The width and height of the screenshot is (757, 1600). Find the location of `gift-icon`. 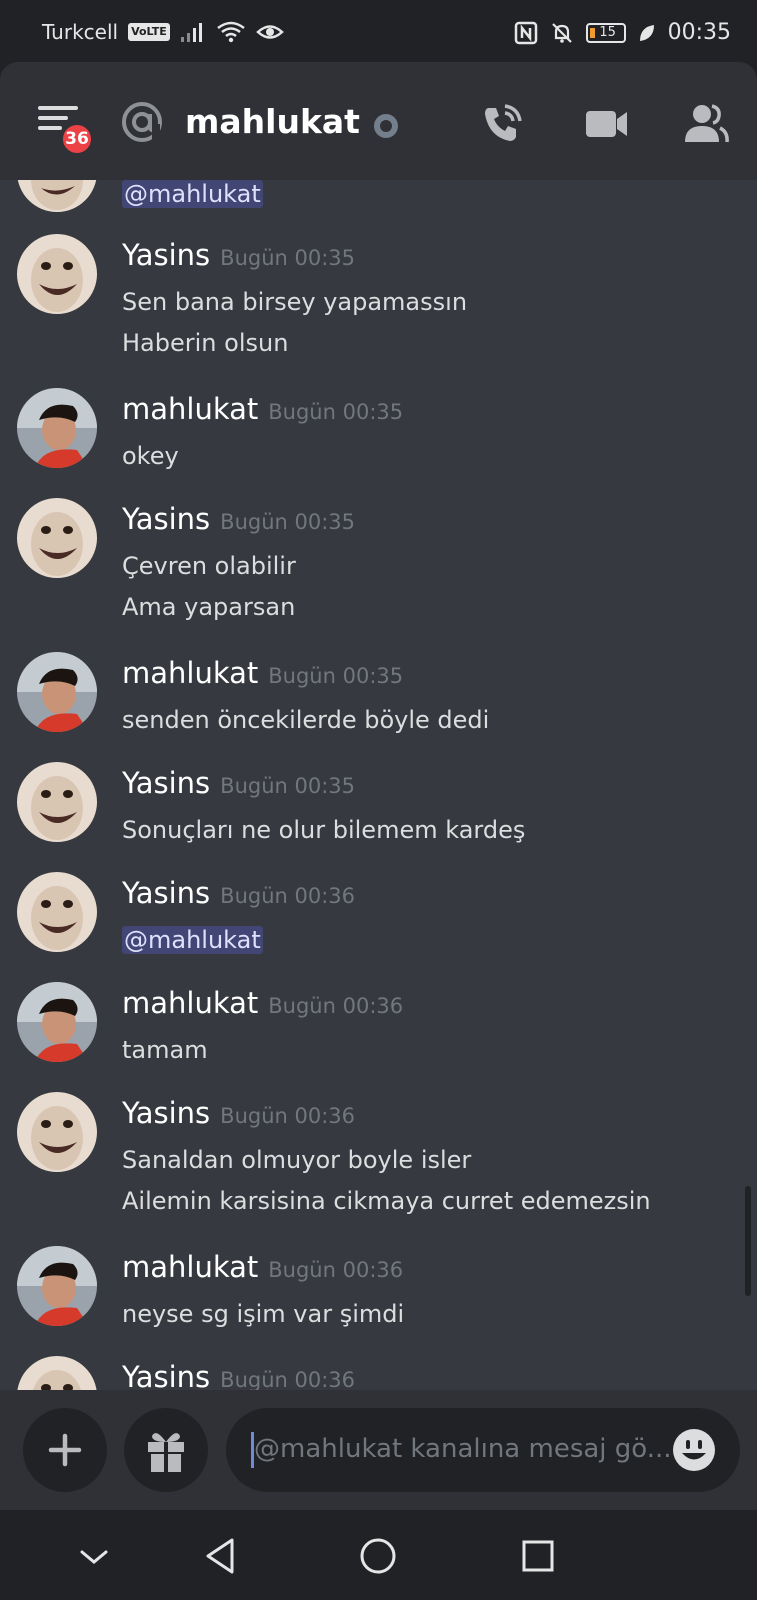

gift-icon is located at coordinates (166, 1452).